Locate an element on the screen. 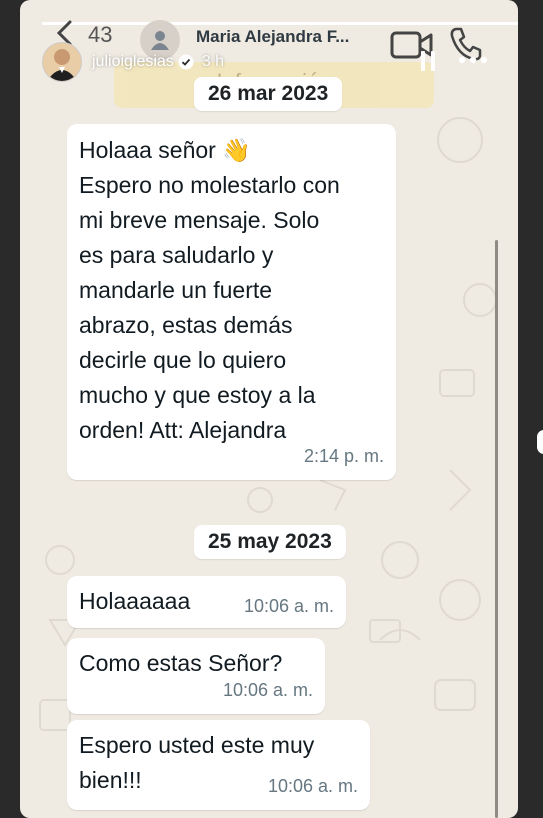 The height and width of the screenshot is (818, 543). story-username: julioiglesias is located at coordinates (133, 62).